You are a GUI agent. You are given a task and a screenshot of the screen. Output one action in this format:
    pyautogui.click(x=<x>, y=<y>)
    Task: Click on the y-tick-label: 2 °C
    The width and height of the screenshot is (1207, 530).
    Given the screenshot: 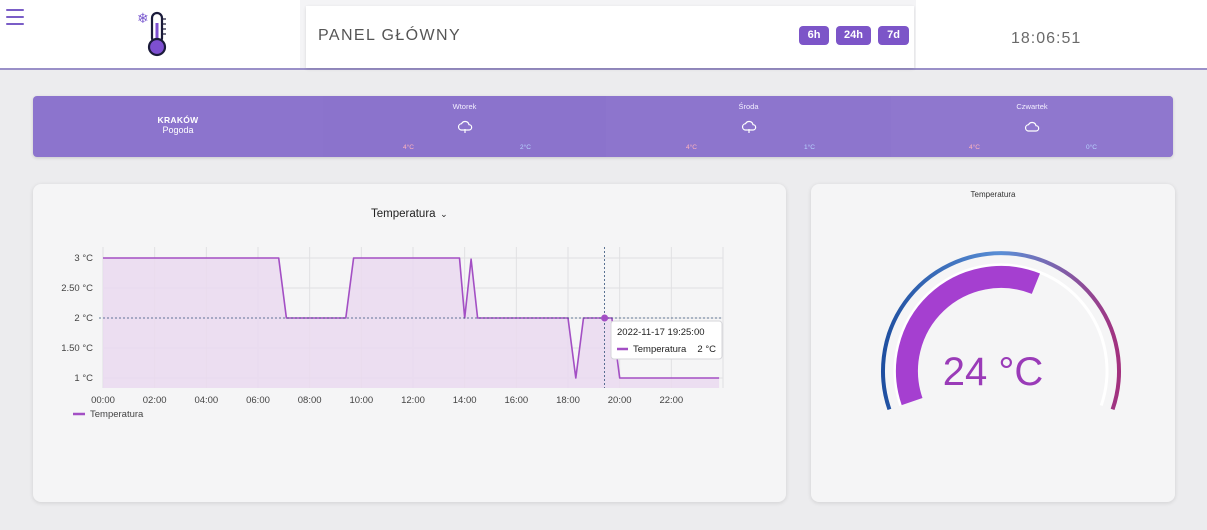 What is the action you would take?
    pyautogui.click(x=83, y=318)
    